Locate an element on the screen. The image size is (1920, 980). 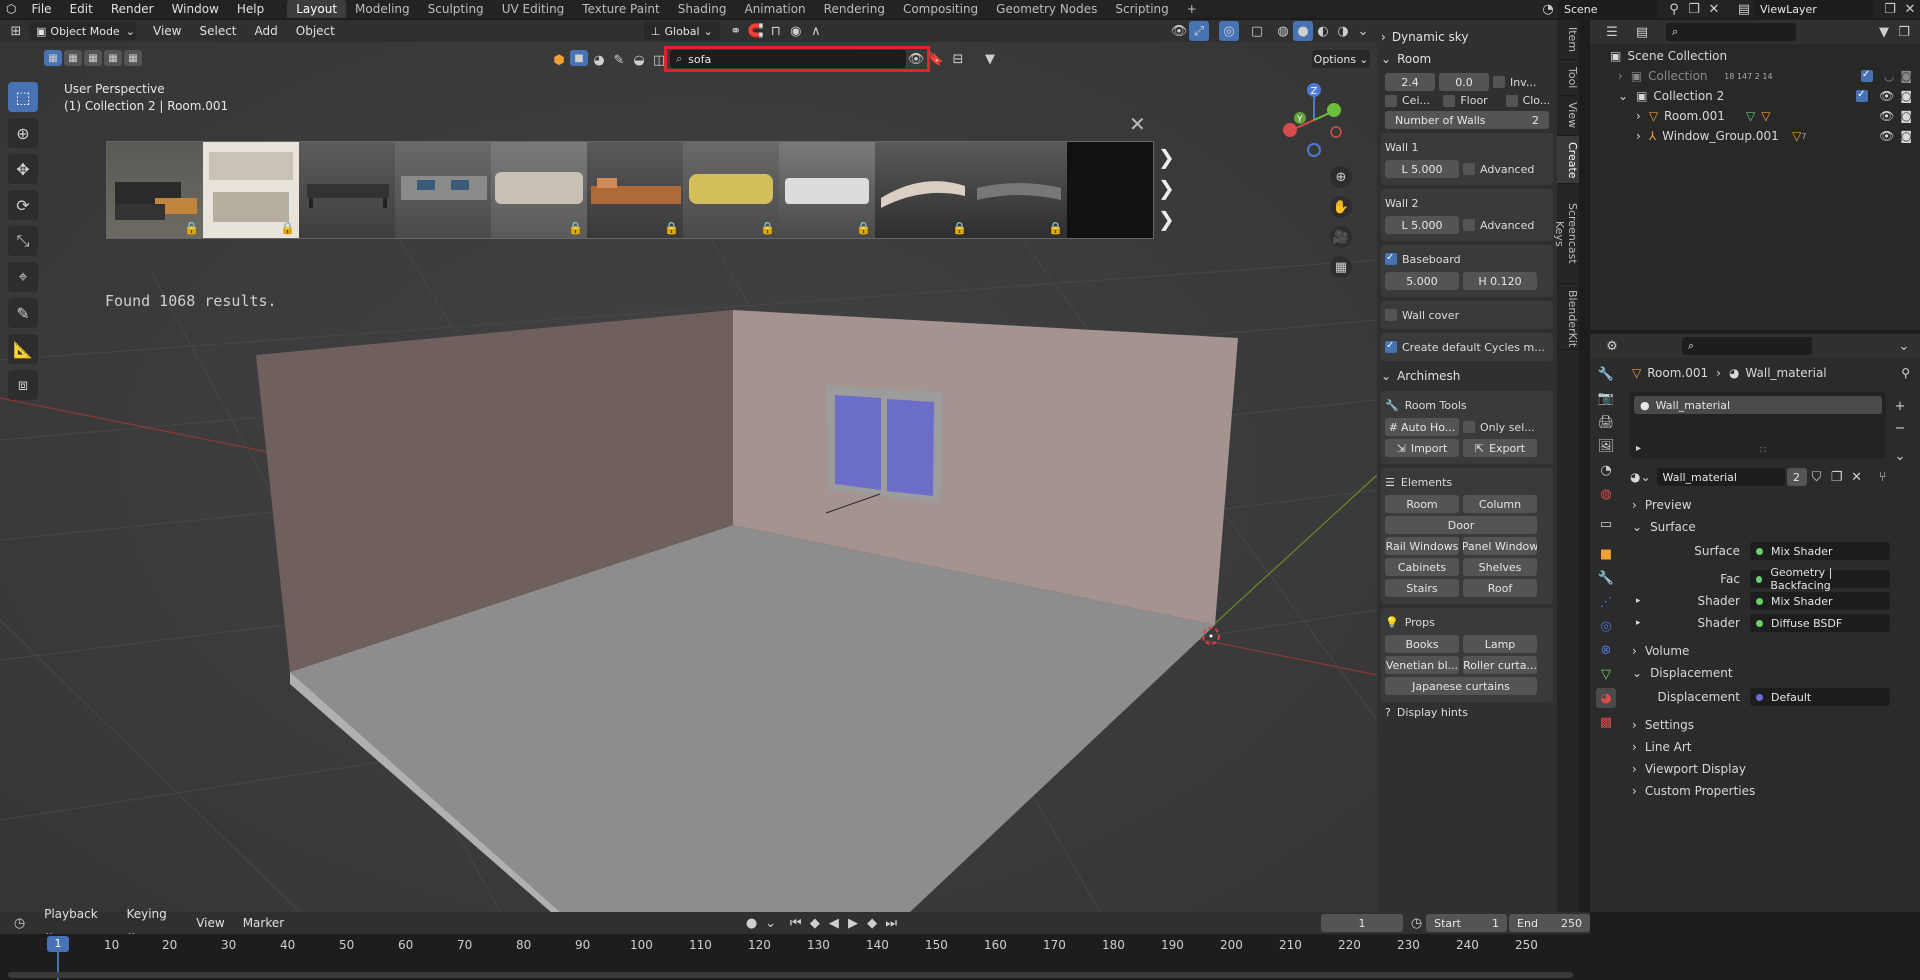
delete-scene-icon: ✕ is located at coordinates (1714, 9).